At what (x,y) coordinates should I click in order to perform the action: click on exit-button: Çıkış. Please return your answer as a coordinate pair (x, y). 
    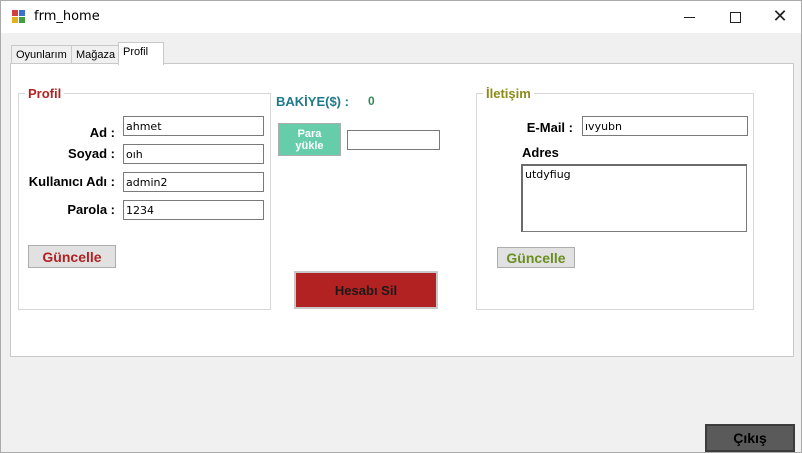
    Looking at the image, I should click on (750, 438).